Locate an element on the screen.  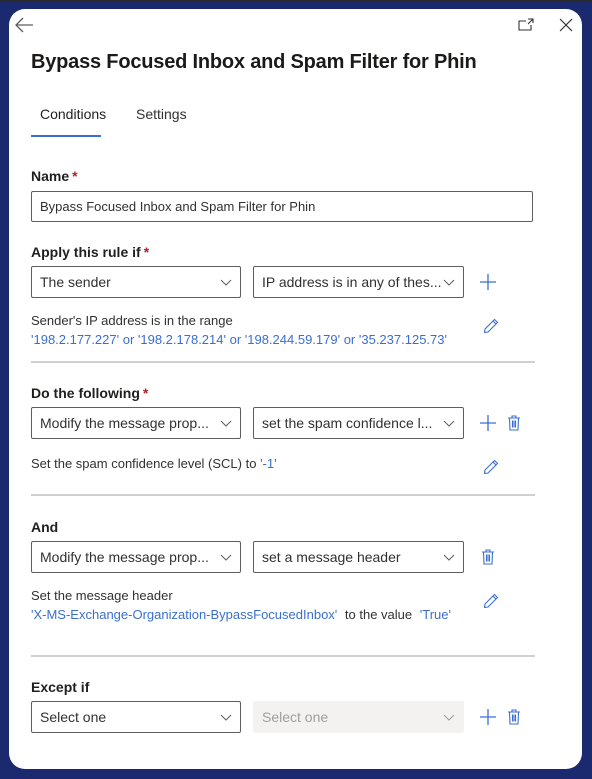
open-in-new-window-icon is located at coordinates (526, 25).